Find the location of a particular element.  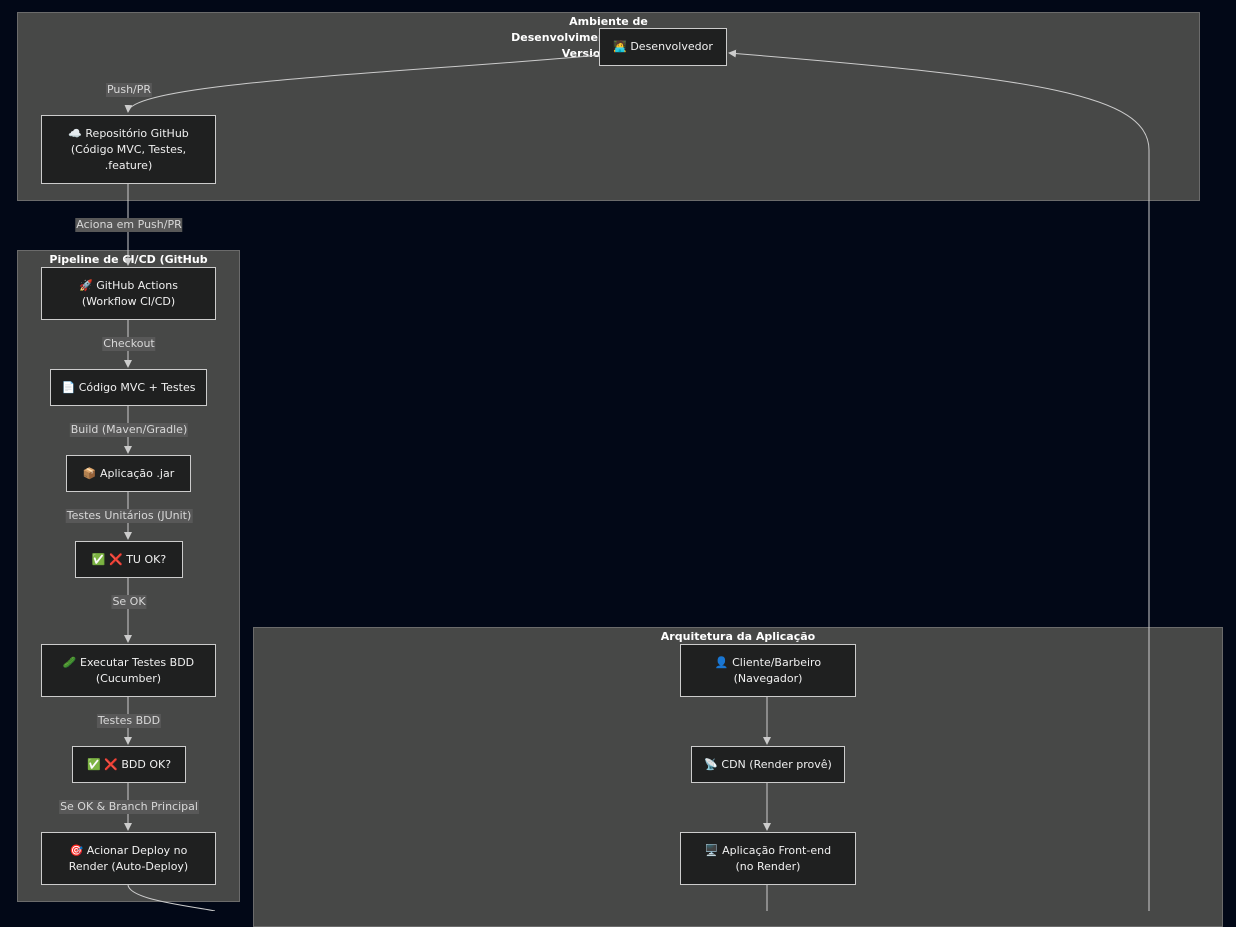

node-code-tests: 📄 Código MVC + Testes is located at coordinates (128, 387).